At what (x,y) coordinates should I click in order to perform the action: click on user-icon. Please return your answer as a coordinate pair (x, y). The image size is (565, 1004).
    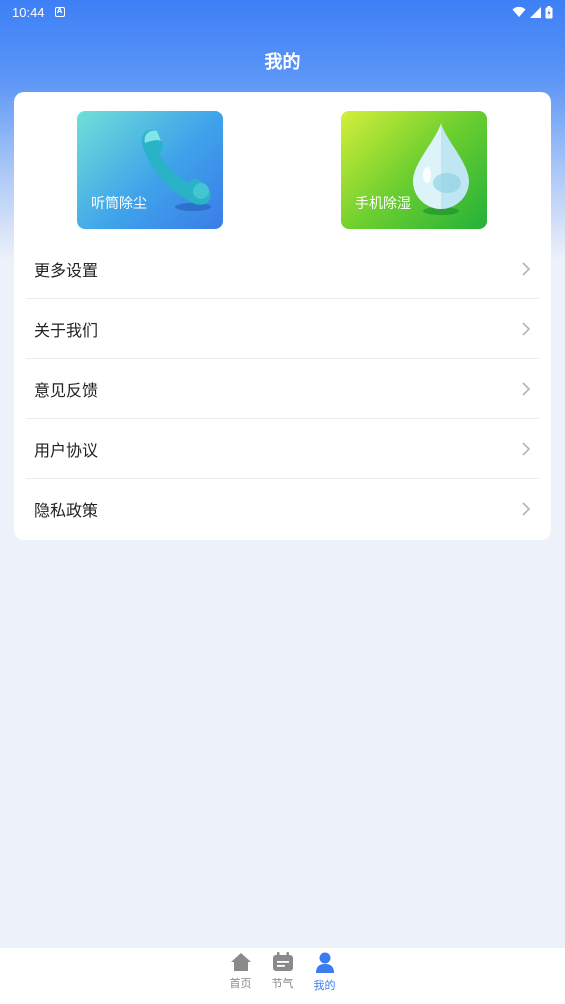
    Looking at the image, I should click on (324, 962).